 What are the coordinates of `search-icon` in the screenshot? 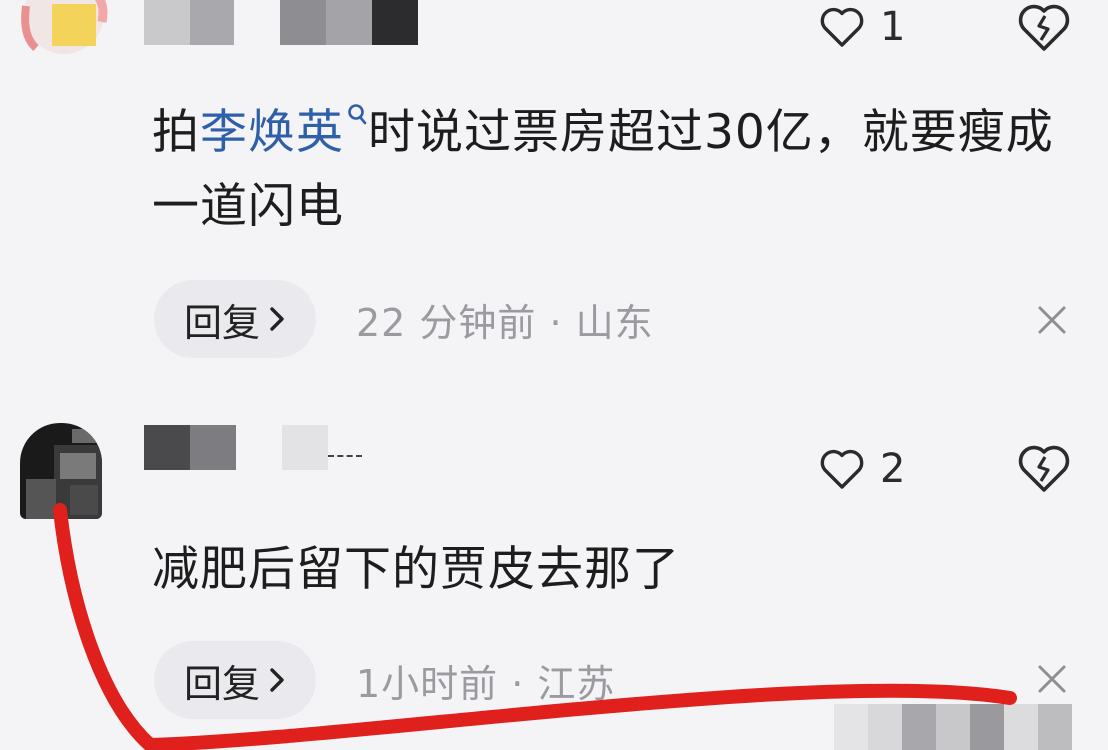 It's located at (356, 117).